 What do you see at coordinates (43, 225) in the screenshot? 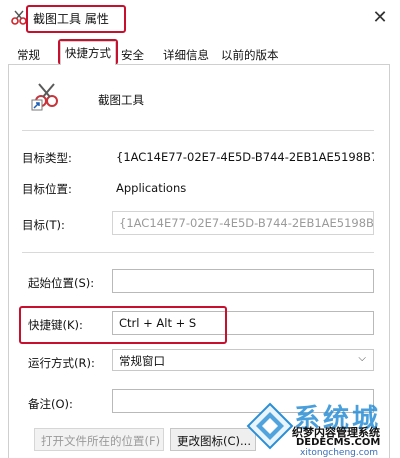
I see `target-label: 目标(T):` at bounding box center [43, 225].